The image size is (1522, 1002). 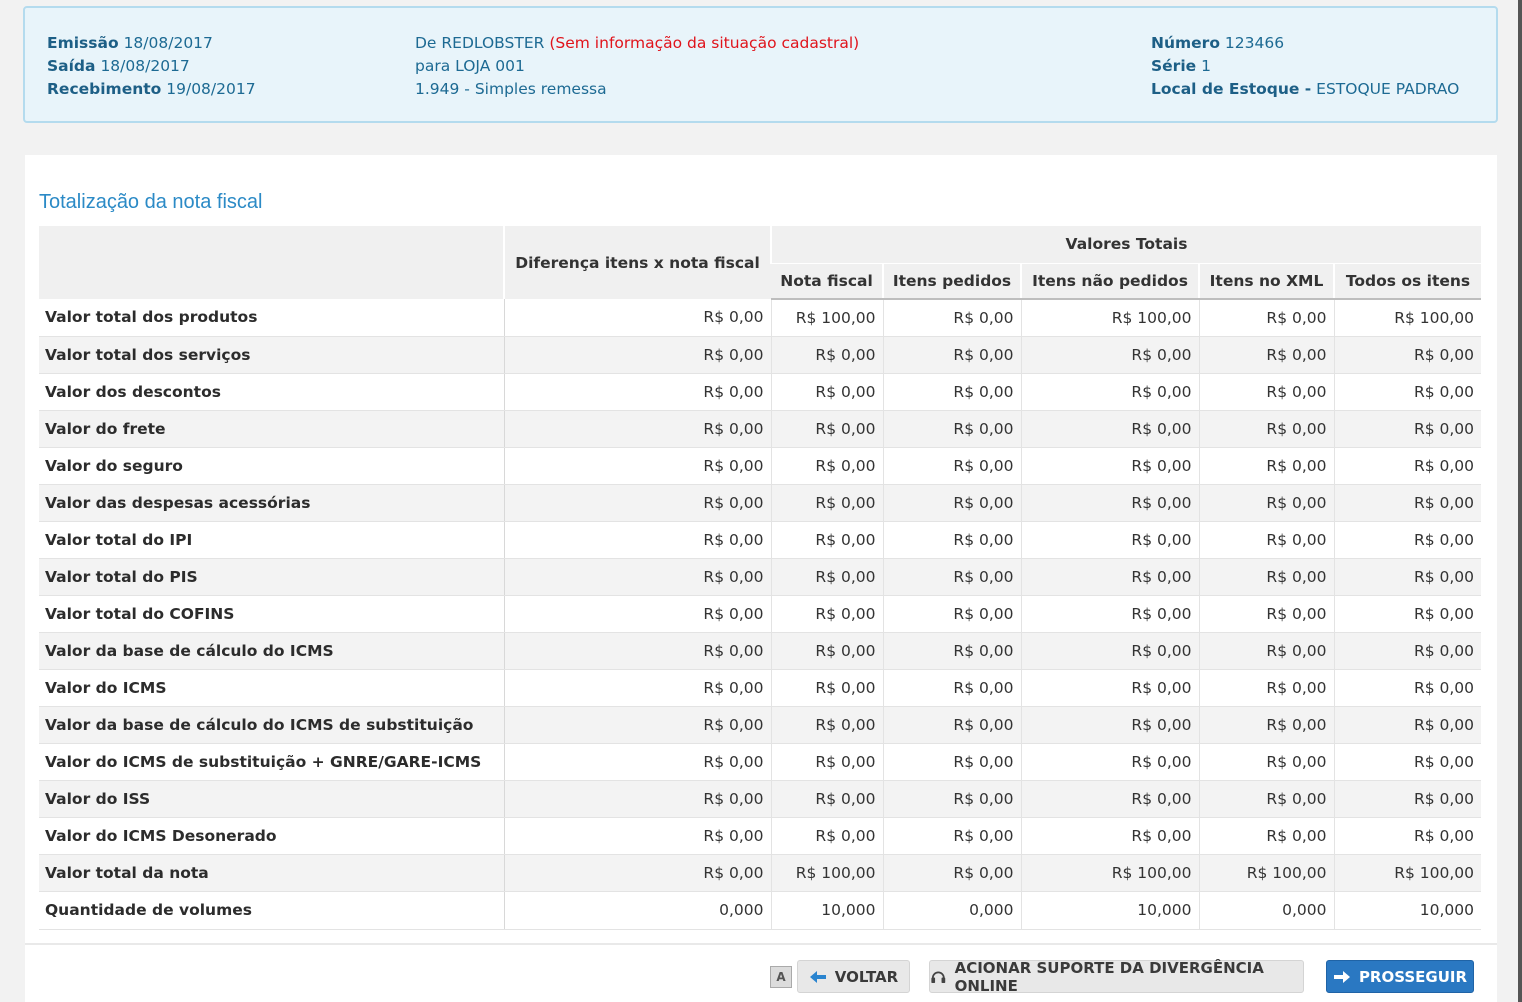 What do you see at coordinates (1305, 89) in the screenshot?
I see `estoque-line: Local de Estoque - ESTOQUE PADRAO` at bounding box center [1305, 89].